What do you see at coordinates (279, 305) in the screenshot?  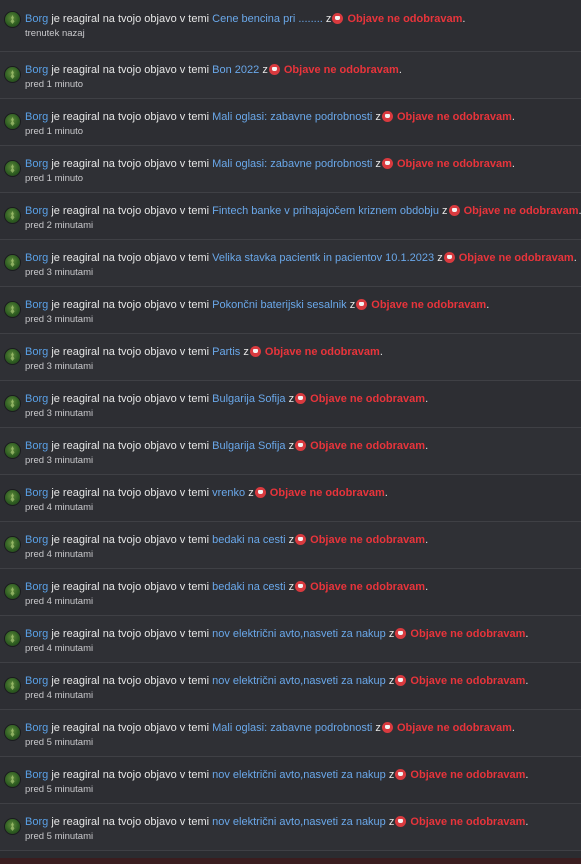 I see `topic-link: Pokončni baterijski sesalnik` at bounding box center [279, 305].